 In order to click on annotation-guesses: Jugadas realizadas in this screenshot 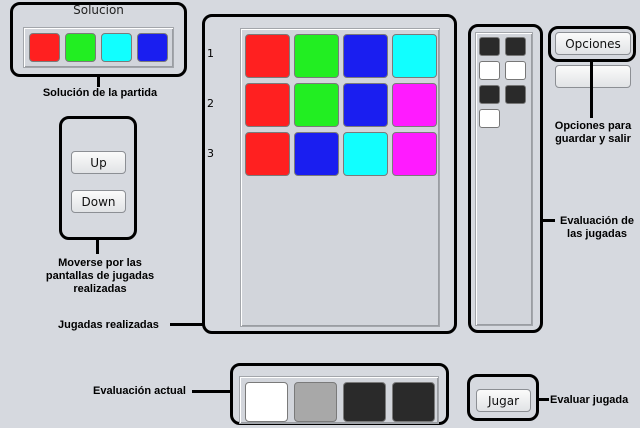, I will do `click(108, 325)`.